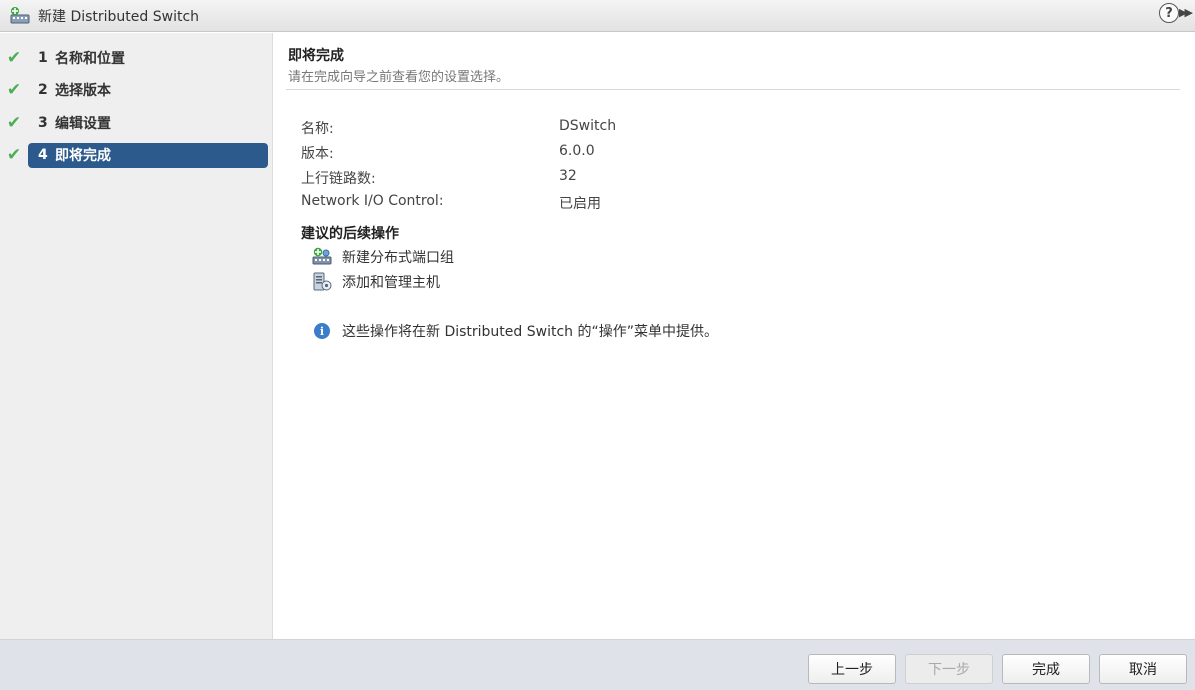  What do you see at coordinates (949, 669) in the screenshot?
I see `next-button: 下一步` at bounding box center [949, 669].